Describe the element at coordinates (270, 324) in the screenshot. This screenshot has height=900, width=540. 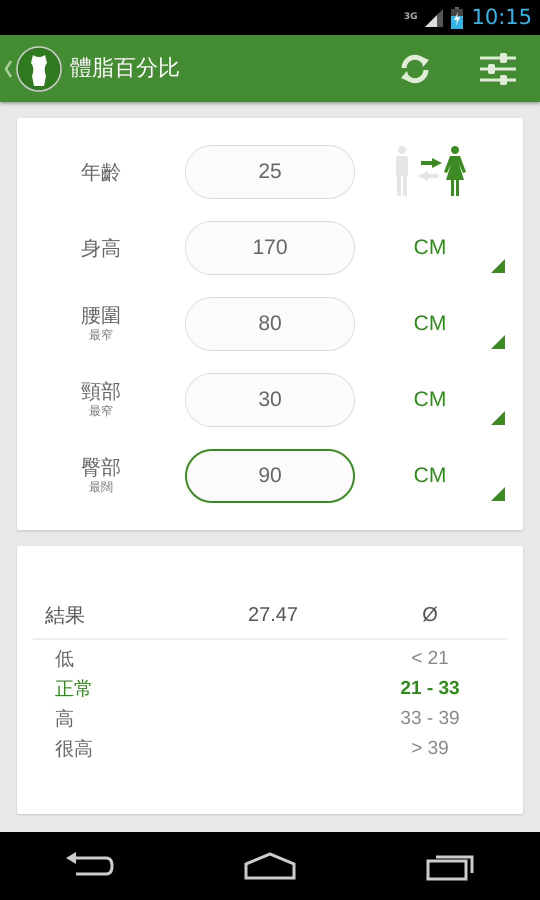
I see `input-field: 80` at that location.